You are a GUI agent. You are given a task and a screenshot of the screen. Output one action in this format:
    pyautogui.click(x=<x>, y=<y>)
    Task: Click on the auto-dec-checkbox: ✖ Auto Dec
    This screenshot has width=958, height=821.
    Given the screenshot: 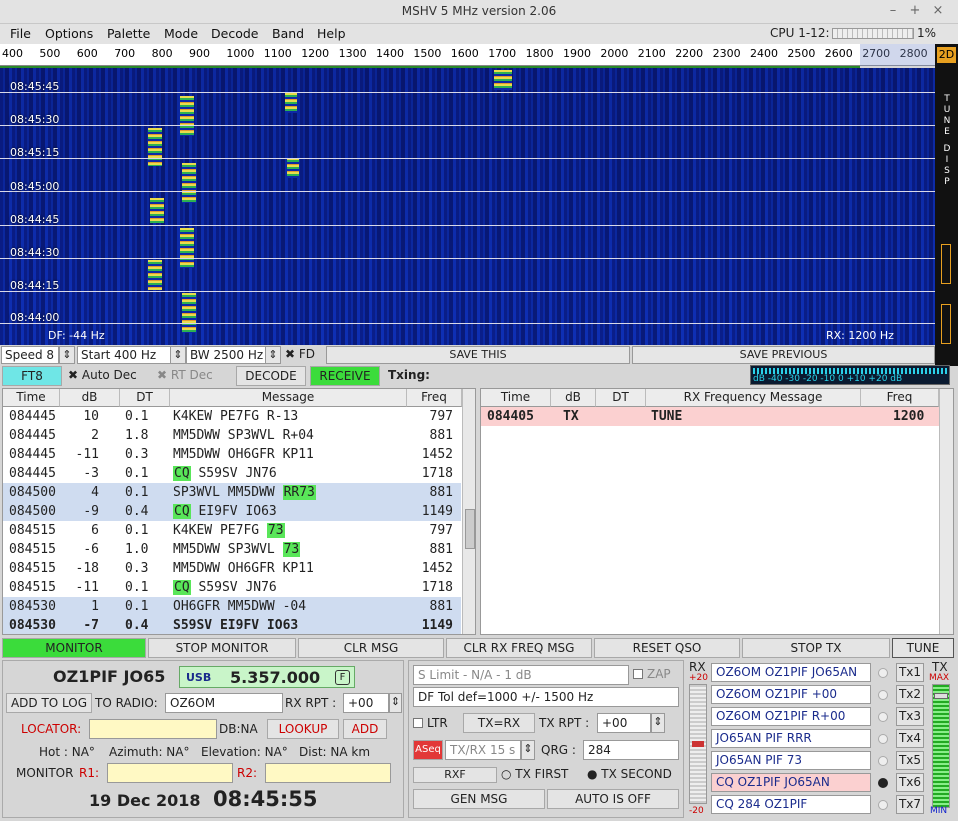 What is the action you would take?
    pyautogui.click(x=102, y=375)
    